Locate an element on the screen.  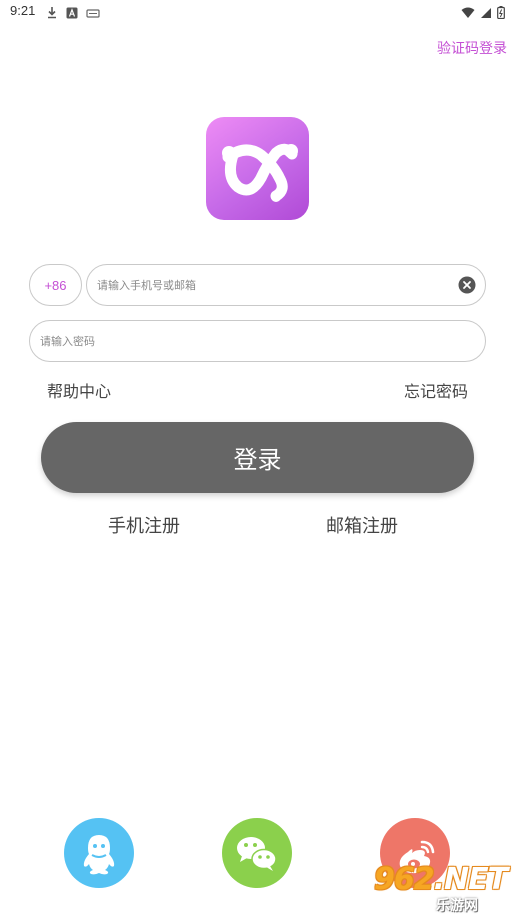
code-login-link: 验证码登录 is located at coordinates (472, 48).